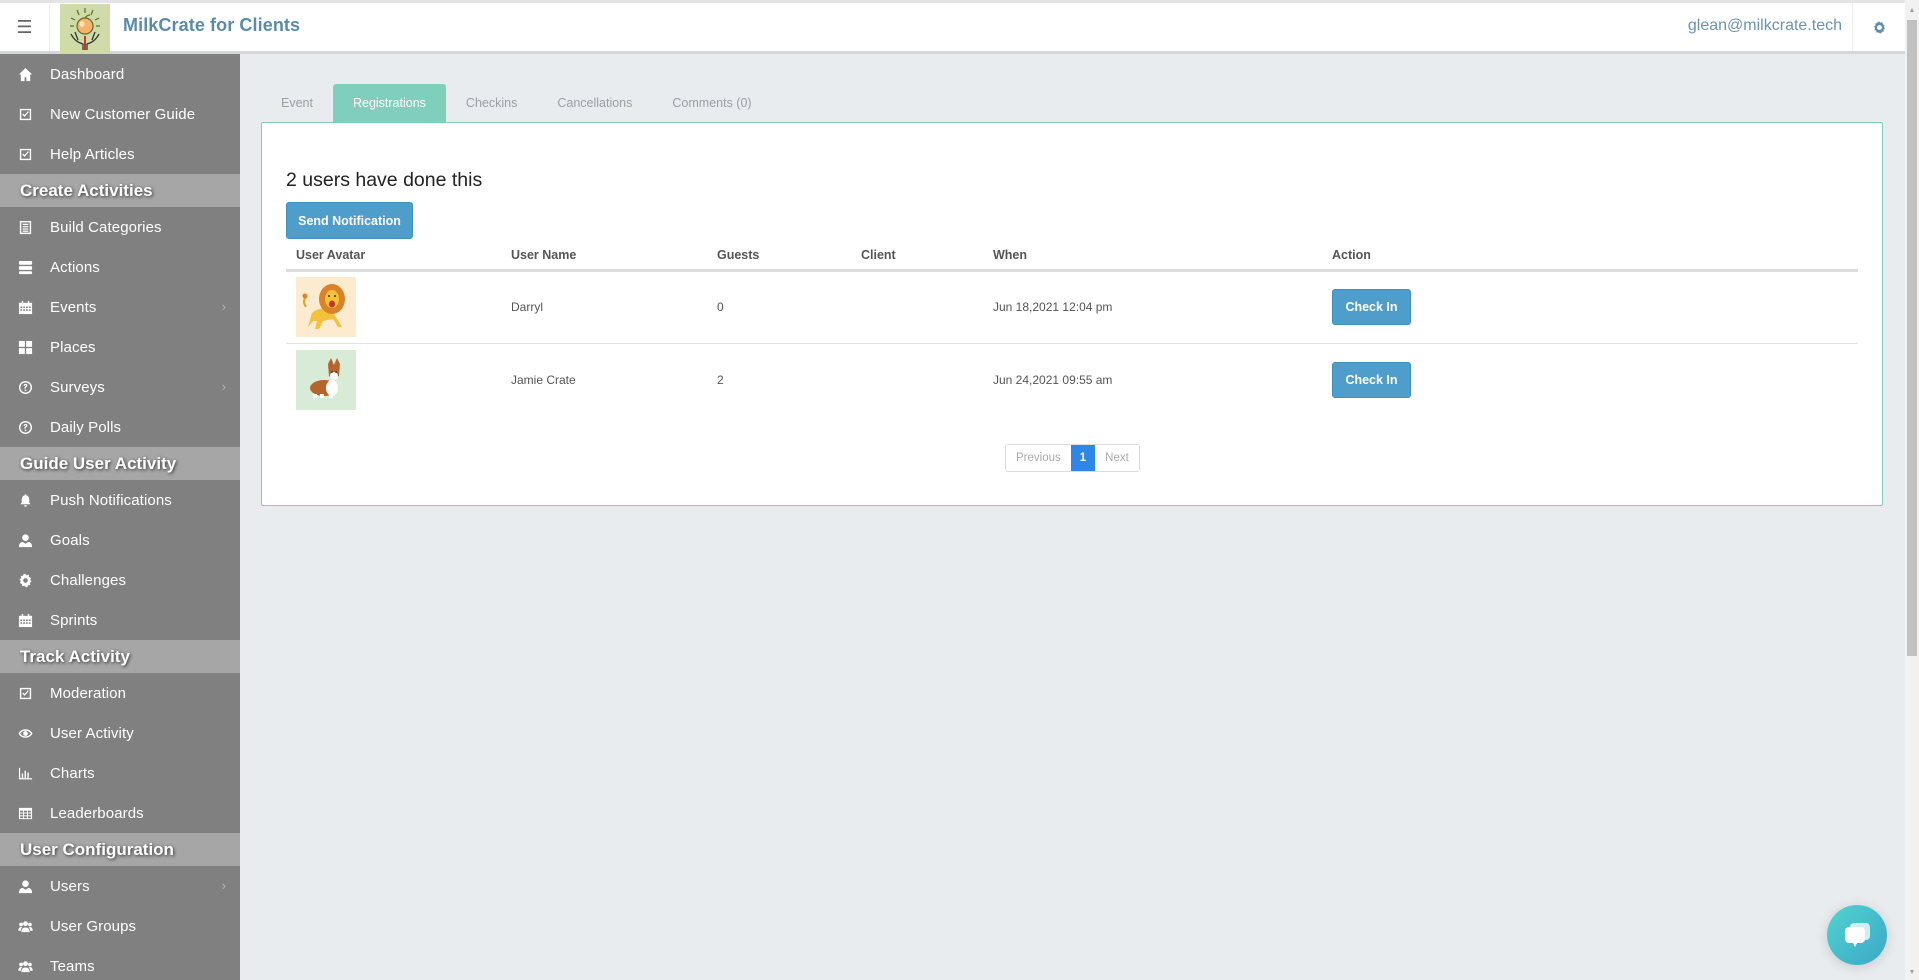 The width and height of the screenshot is (1919, 980). What do you see at coordinates (70, 540) in the screenshot?
I see `sidebar-item-label: Goals` at bounding box center [70, 540].